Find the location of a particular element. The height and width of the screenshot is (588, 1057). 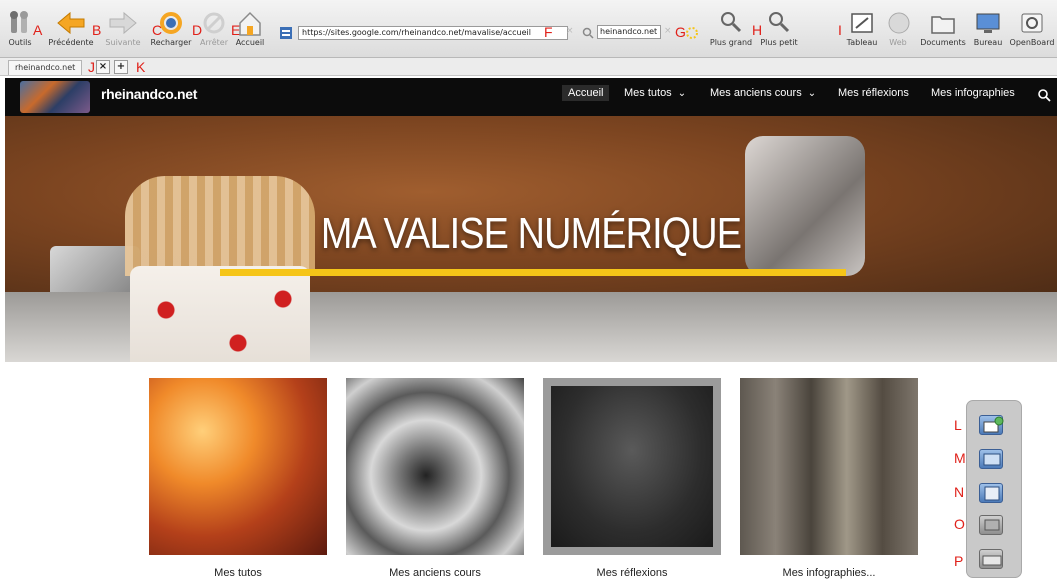

home-label: Accueil is located at coordinates (250, 42).